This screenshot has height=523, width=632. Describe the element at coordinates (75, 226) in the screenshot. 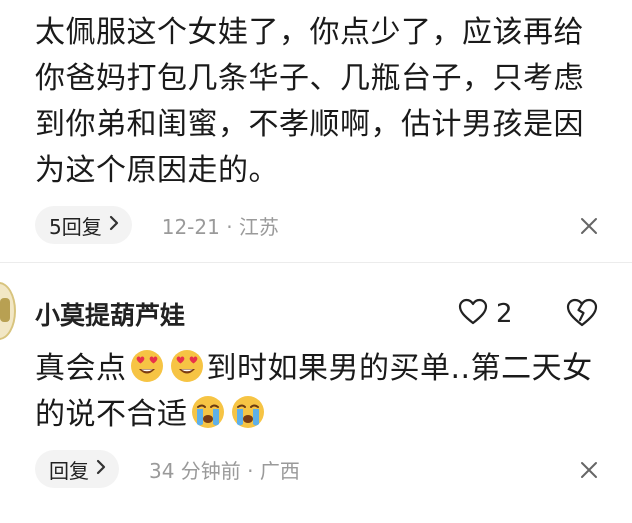

I see `reply-count-label: 5回复` at that location.